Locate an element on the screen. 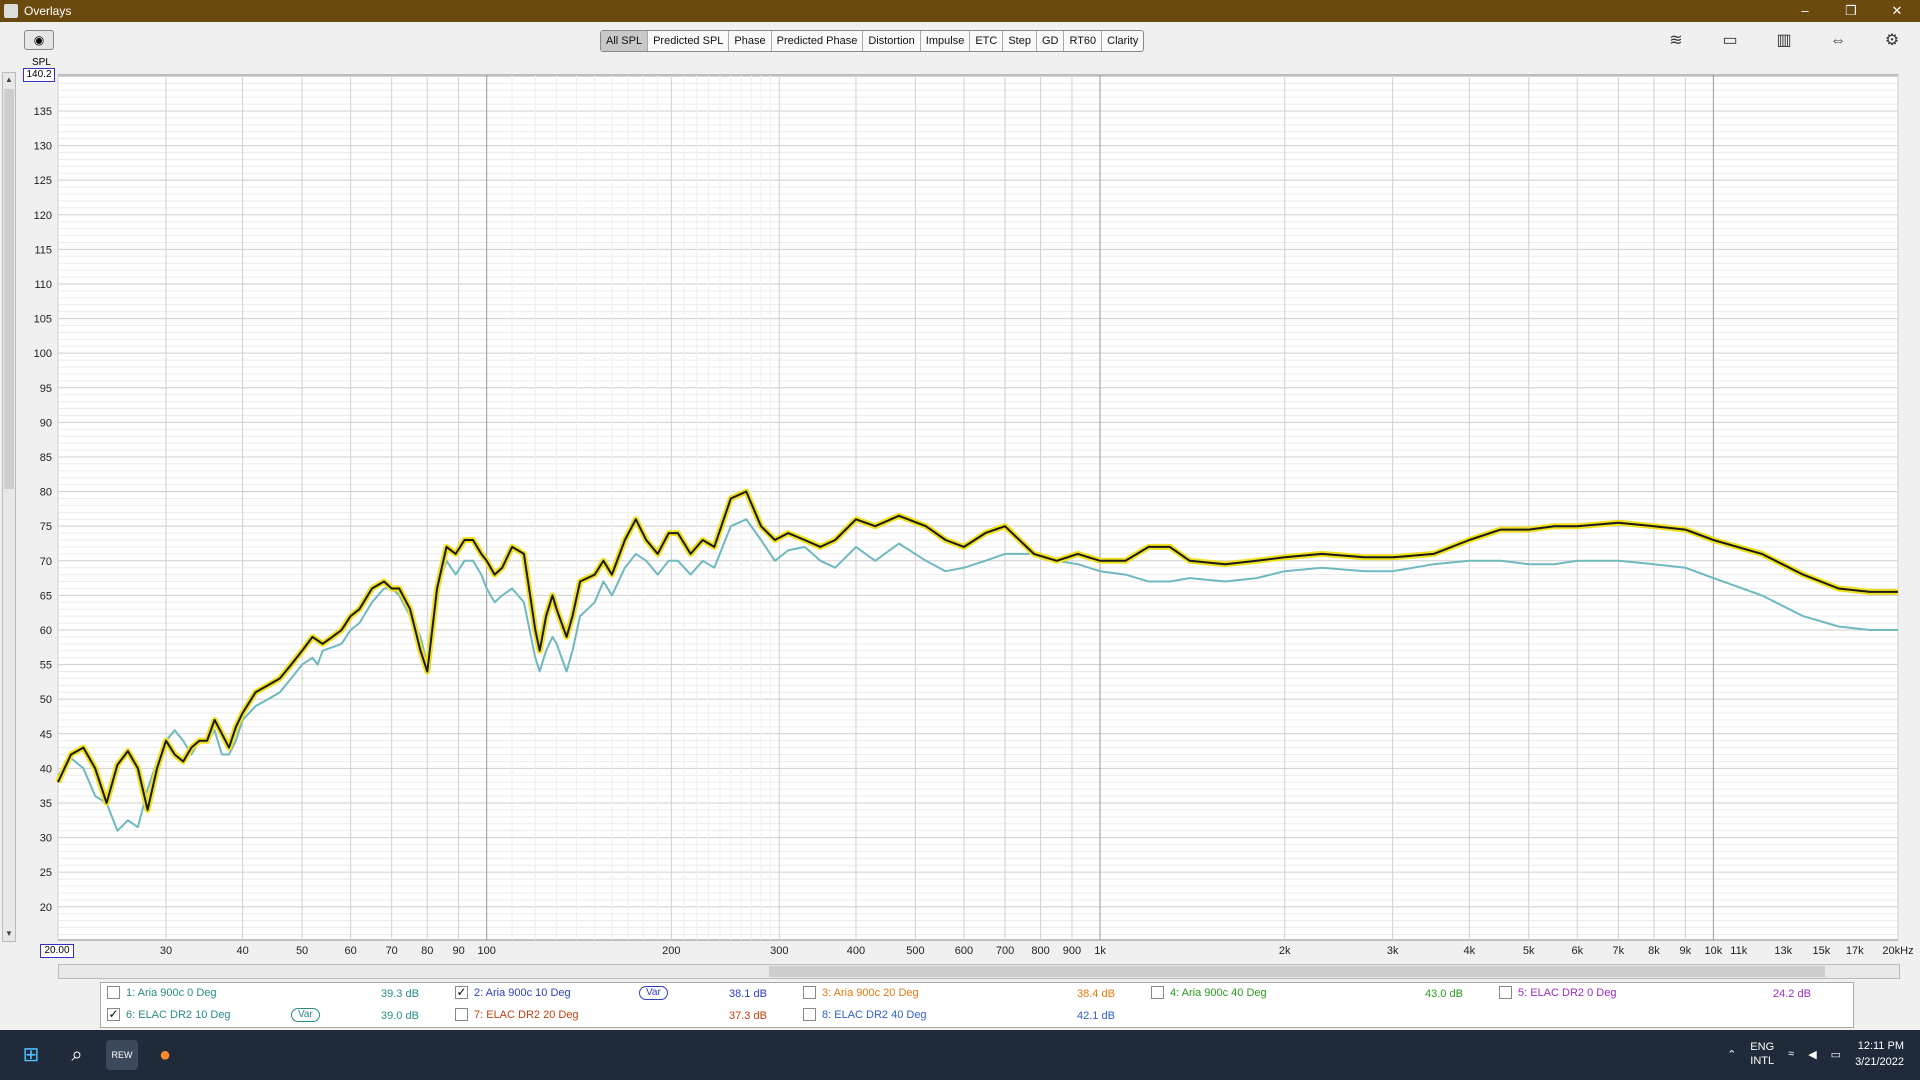 The image size is (1920, 1080). search-icon: ⌕ is located at coordinates (77, 1055).